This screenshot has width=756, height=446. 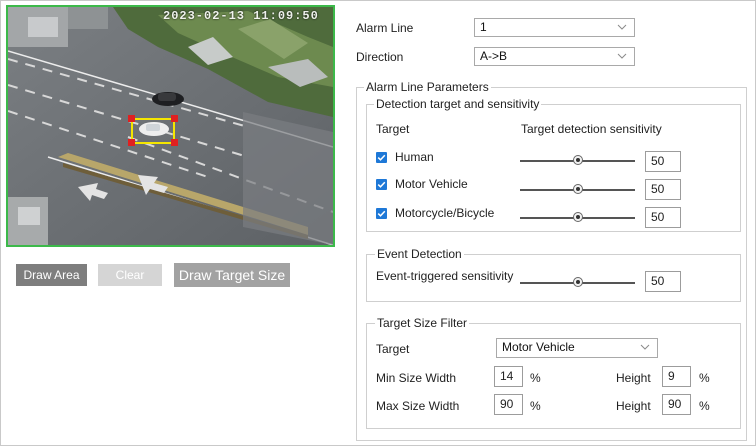 What do you see at coordinates (676, 376) in the screenshot?
I see `min-height-input: 9` at bounding box center [676, 376].